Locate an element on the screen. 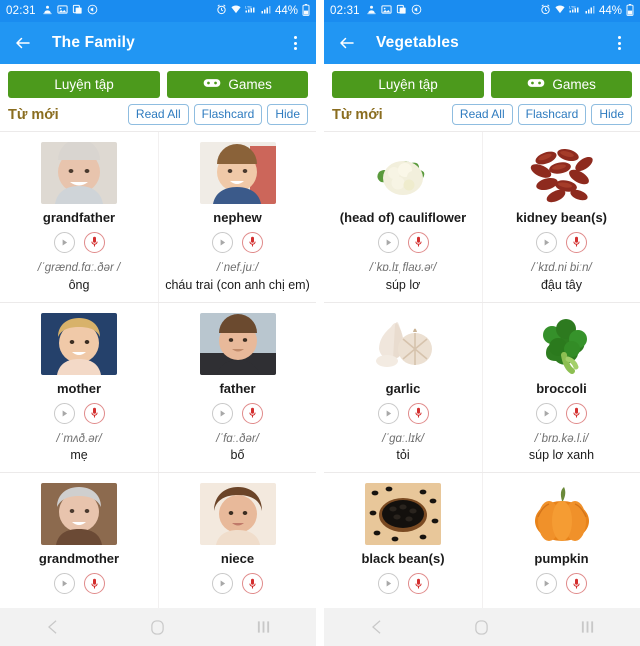  word-card: mother /ˈmʌð.ər/ mẹ is located at coordinates (79, 388).